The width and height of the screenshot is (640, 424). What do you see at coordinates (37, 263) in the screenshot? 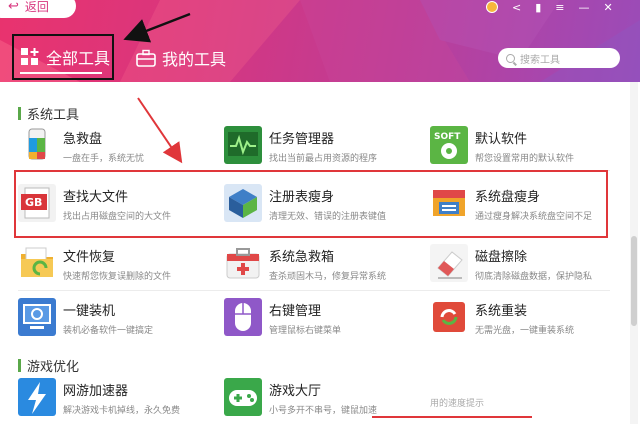
I see `folder-restore-icon` at bounding box center [37, 263].